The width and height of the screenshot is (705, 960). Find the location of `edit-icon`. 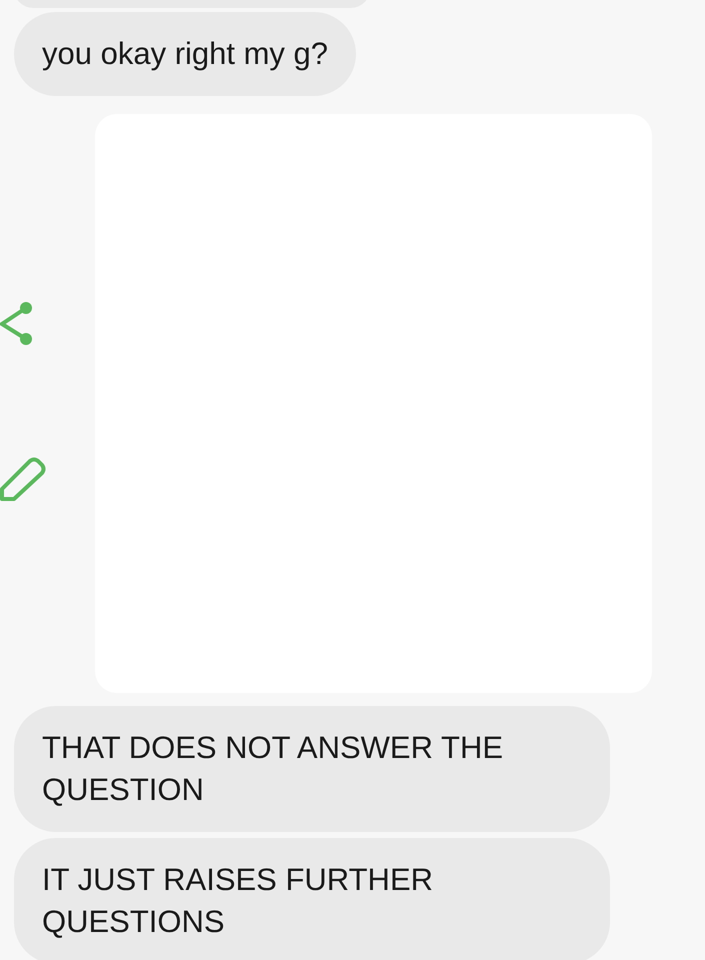

edit-icon is located at coordinates (23, 479).